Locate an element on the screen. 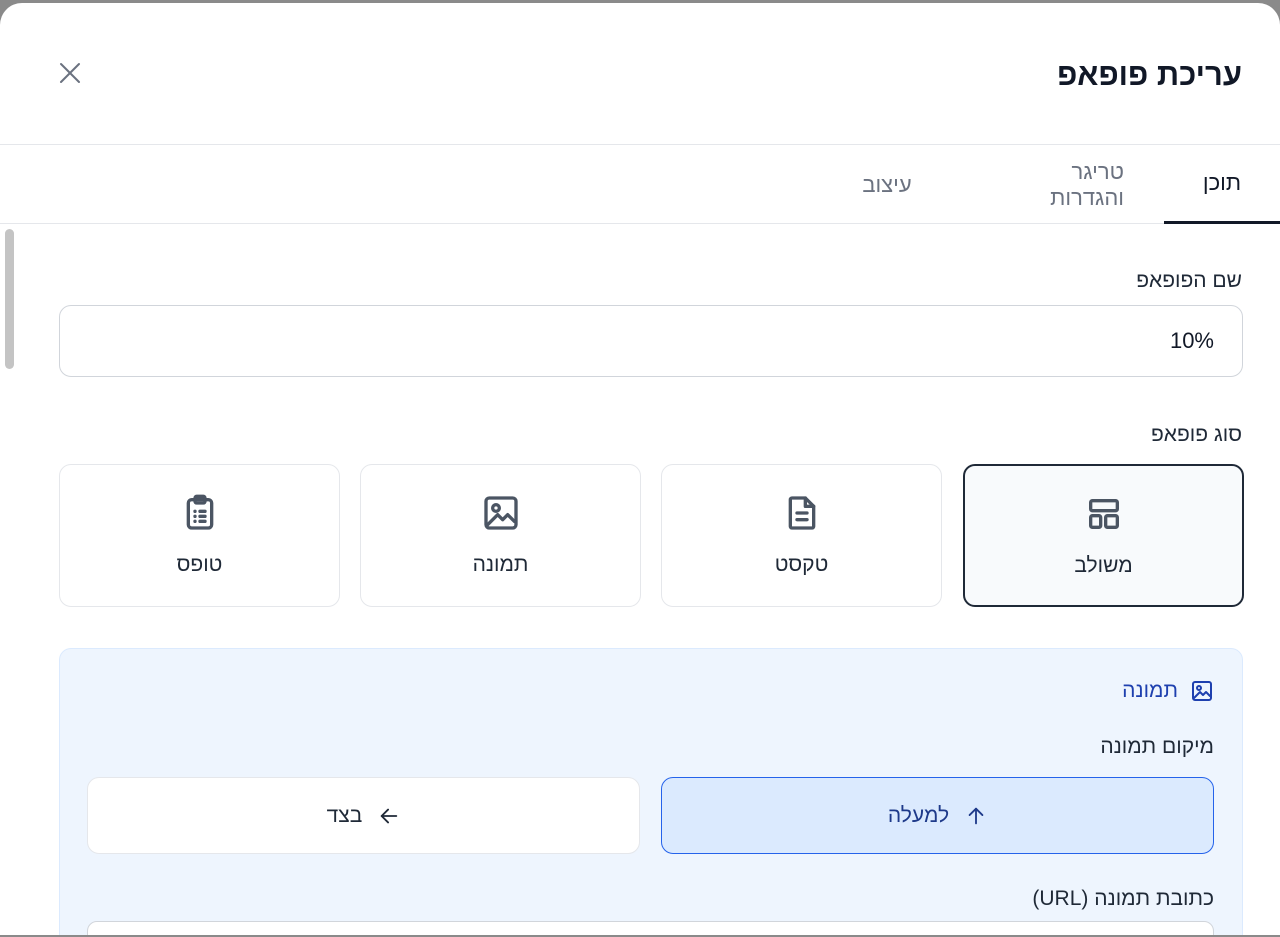 Image resolution: width=1280 pixels, height=937 pixels. layout-icon is located at coordinates (1103, 514).